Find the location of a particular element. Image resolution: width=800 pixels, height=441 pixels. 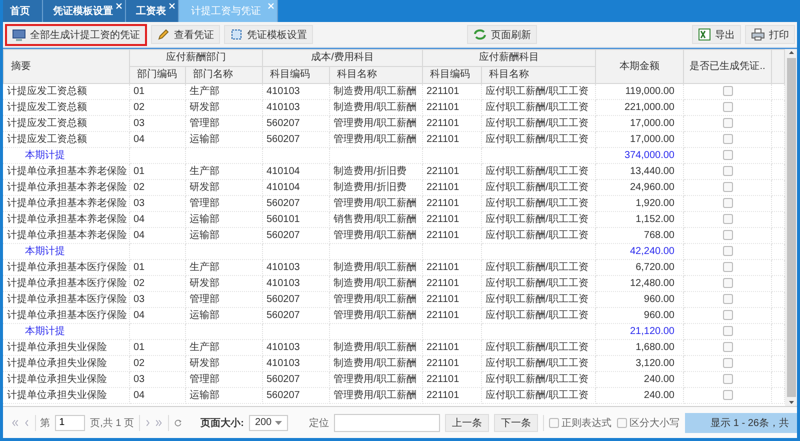

toolbar-button: 导出 is located at coordinates (716, 34).